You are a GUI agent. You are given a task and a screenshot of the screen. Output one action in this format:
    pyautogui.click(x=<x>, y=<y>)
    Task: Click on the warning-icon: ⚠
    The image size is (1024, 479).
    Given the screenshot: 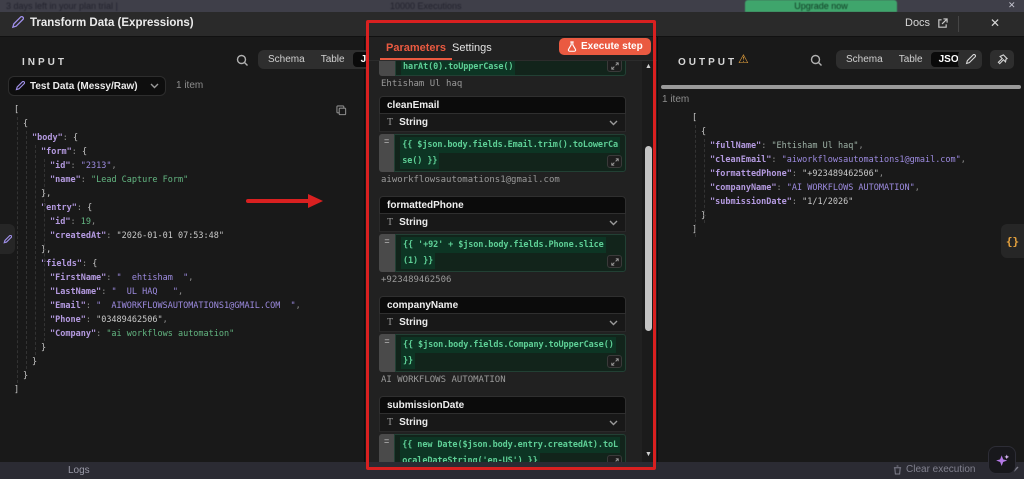 What is the action you would take?
    pyautogui.click(x=743, y=59)
    